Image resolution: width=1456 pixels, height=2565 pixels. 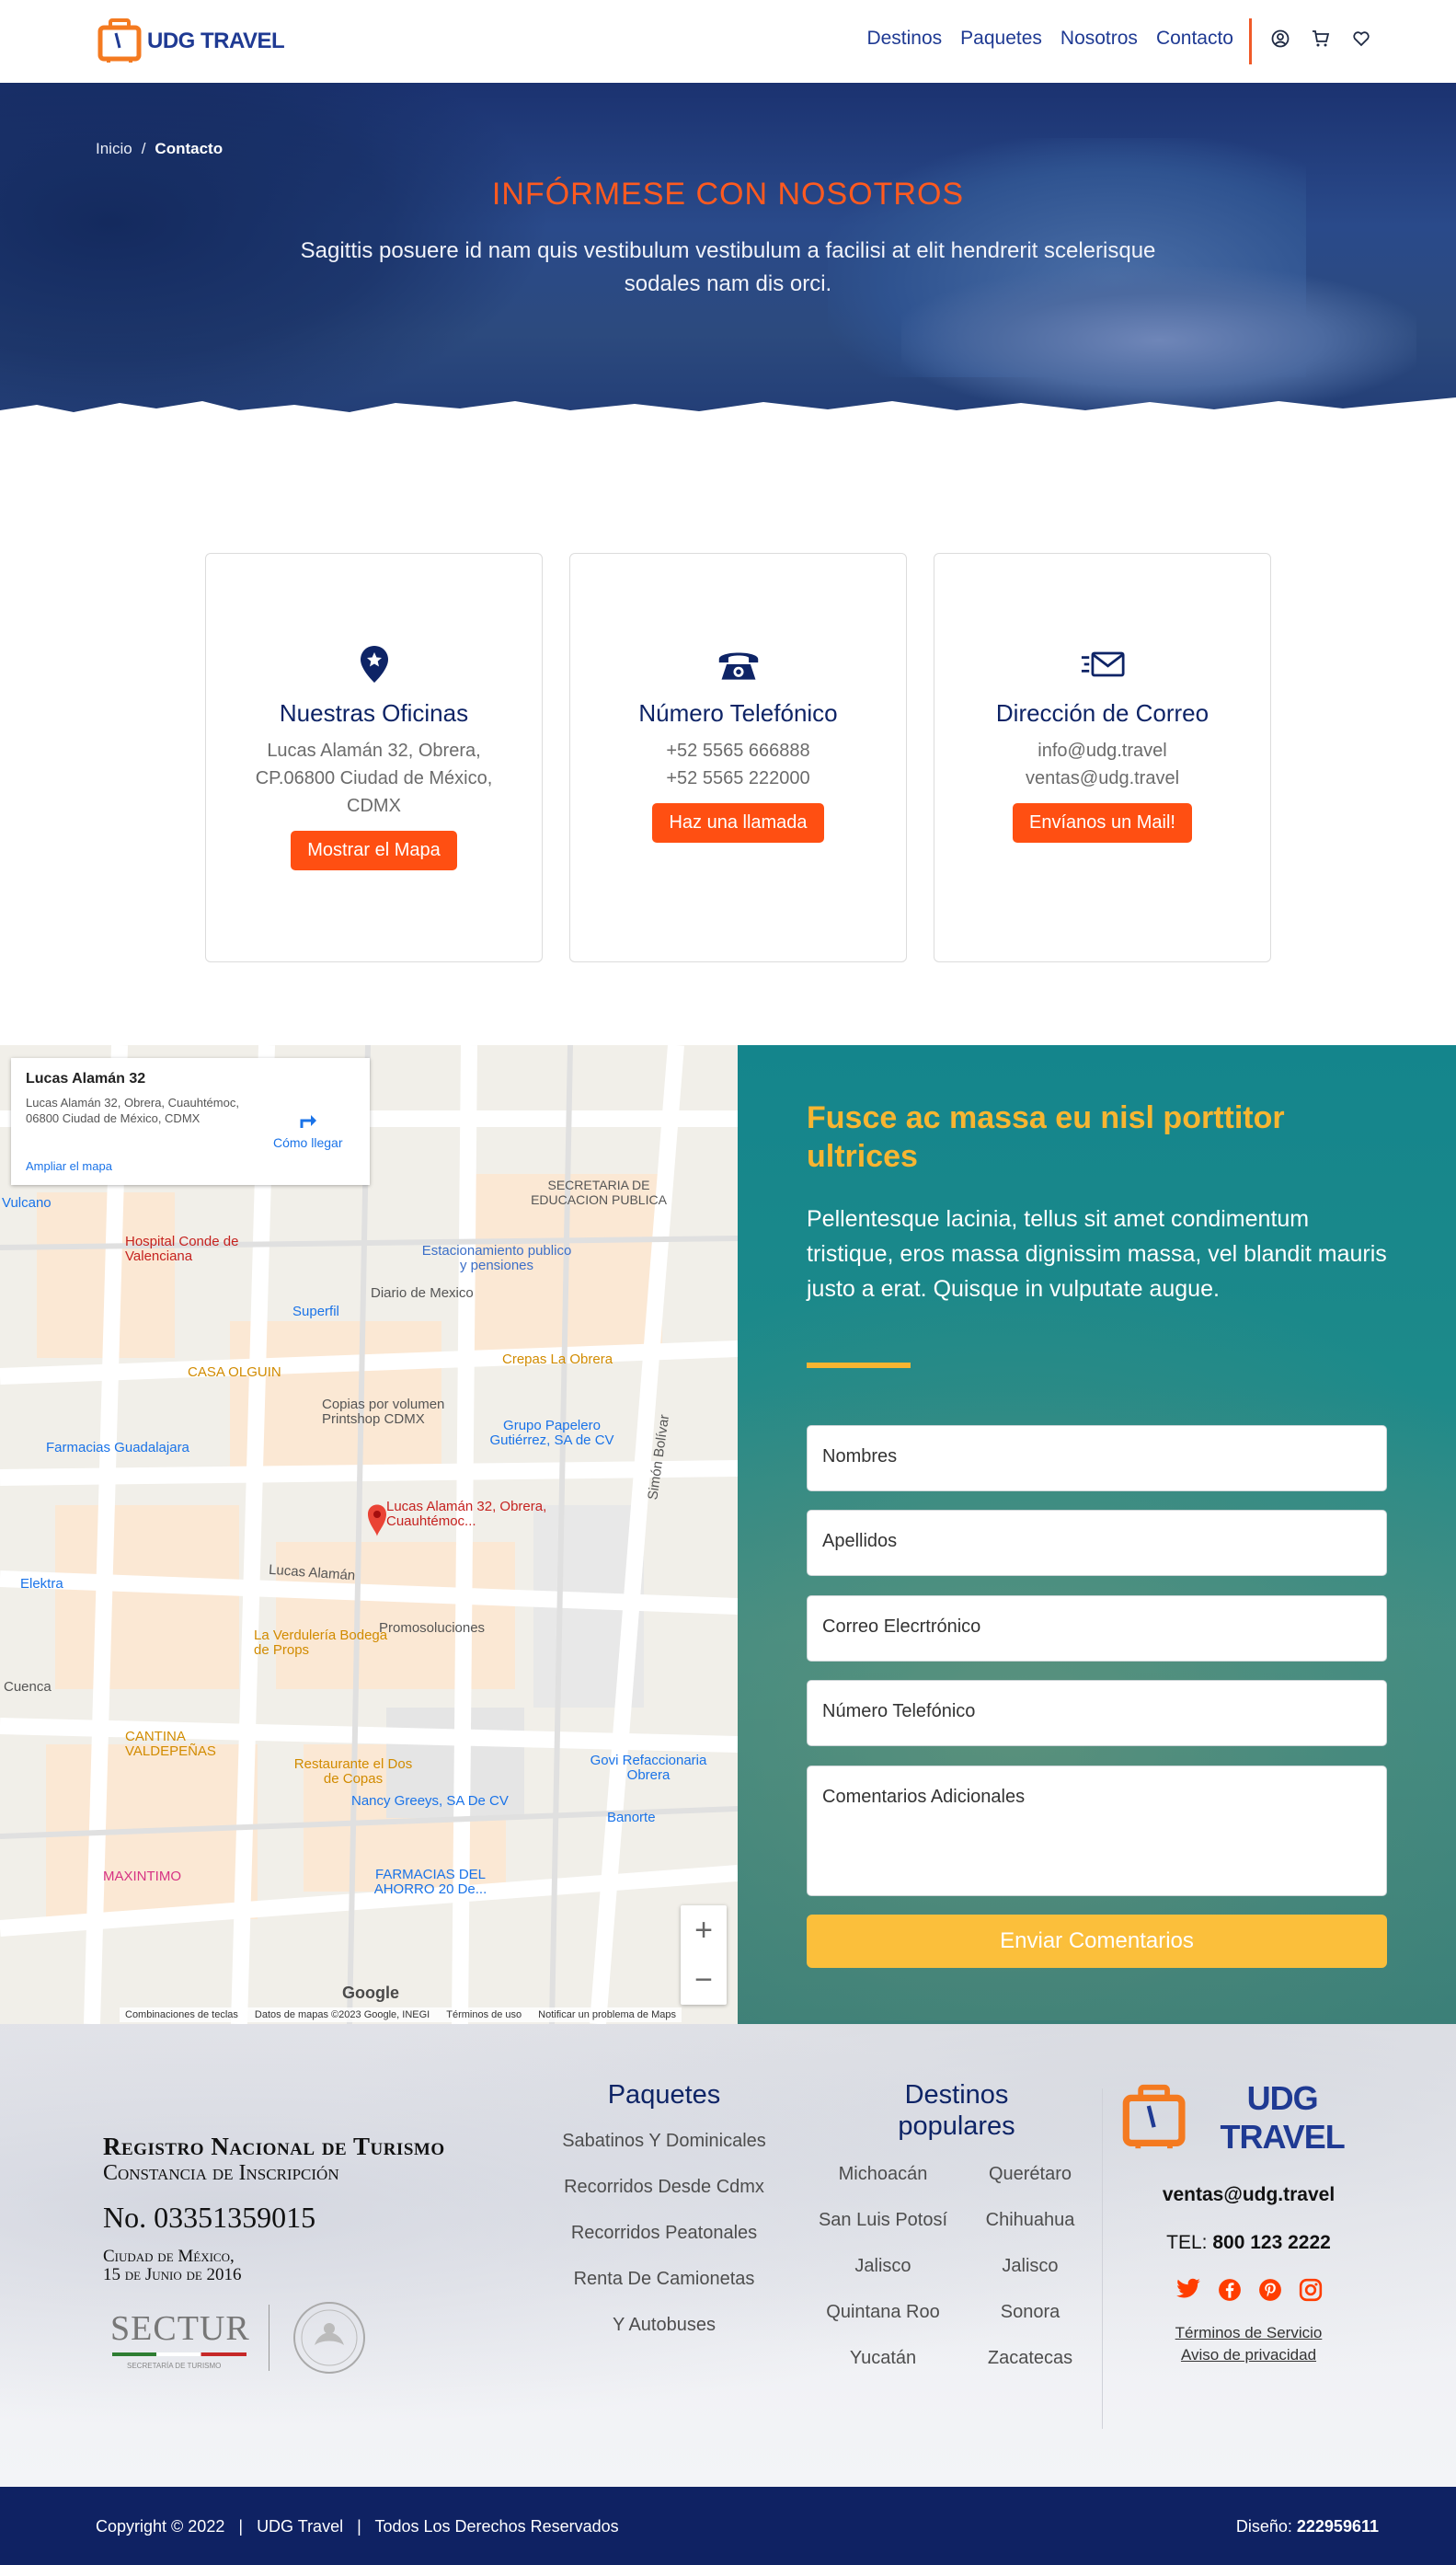 I want to click on call-button: Haz una llamada, so click(x=738, y=823).